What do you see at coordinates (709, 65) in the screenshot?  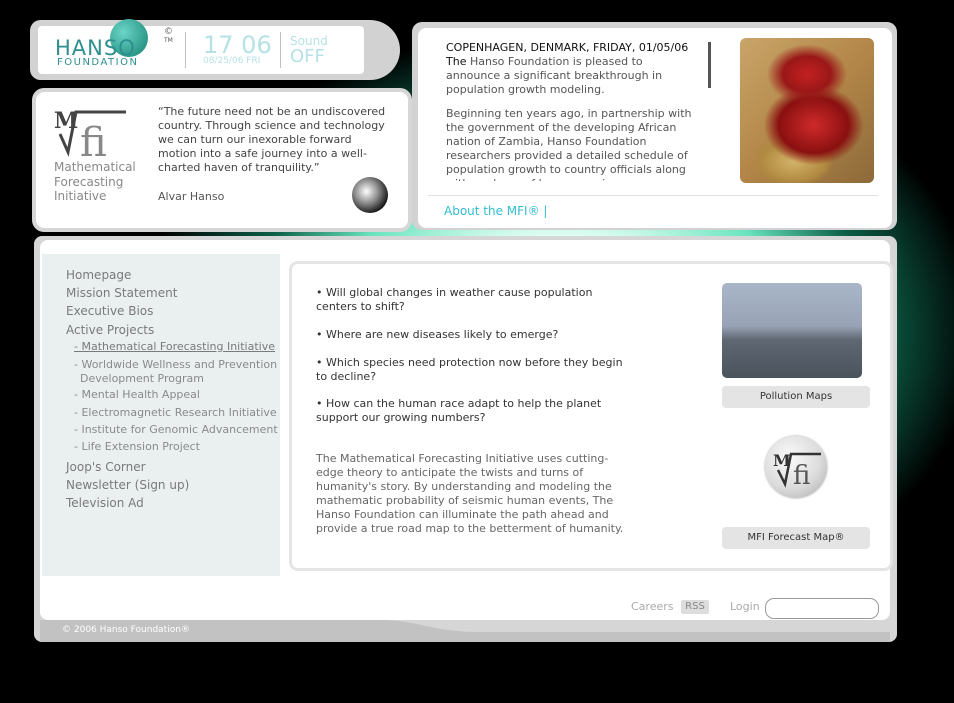 I see `news-scrollbar` at bounding box center [709, 65].